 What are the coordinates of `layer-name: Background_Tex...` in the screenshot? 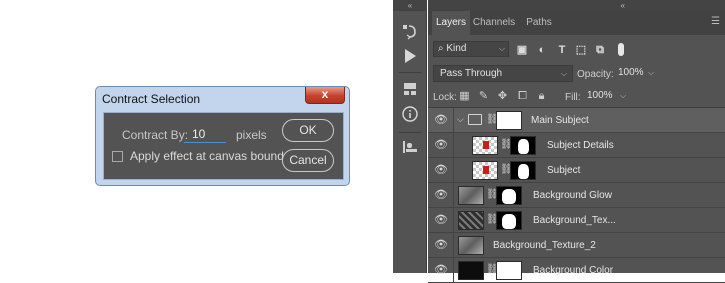 It's located at (574, 220).